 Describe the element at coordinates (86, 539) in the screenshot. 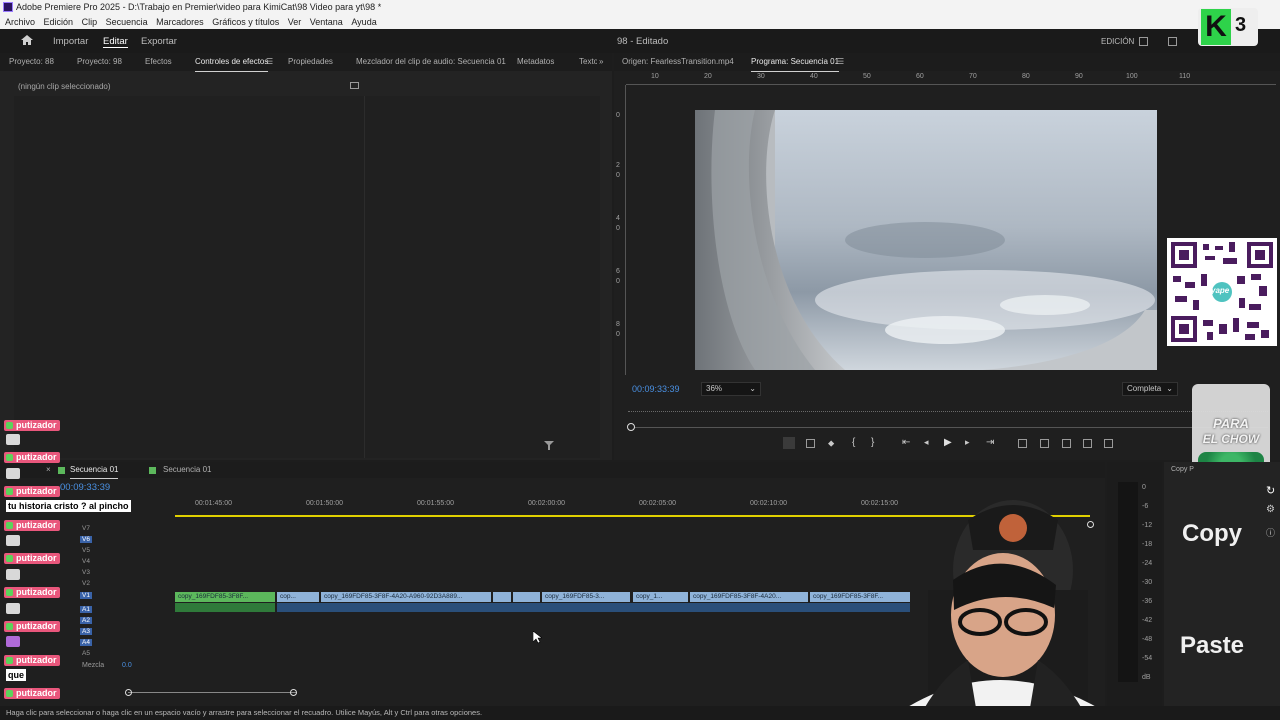

I see `track-v6: V6` at that location.